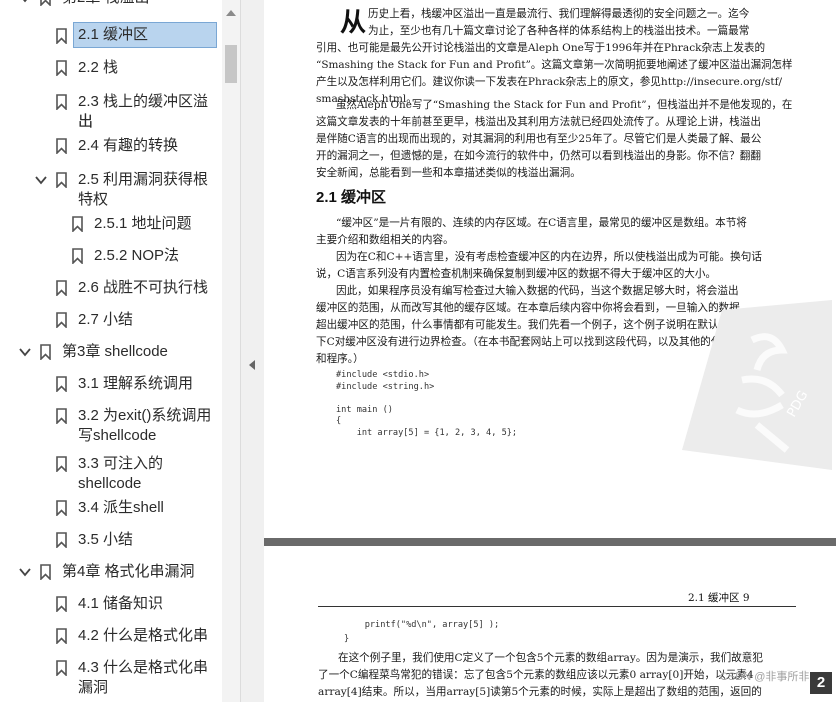  Describe the element at coordinates (136, 383) in the screenshot. I see `bookmark-label: 3.1 理解系统调用` at that location.